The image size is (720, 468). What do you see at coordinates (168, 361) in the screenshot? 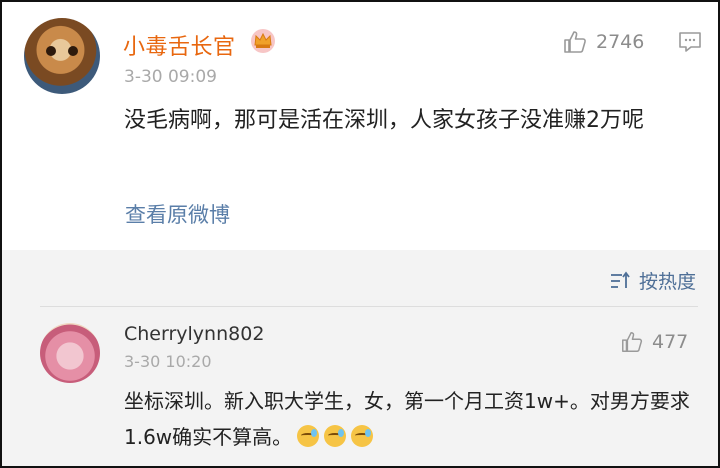
I see `reply-timestamp: 3-30 10:20` at bounding box center [168, 361].